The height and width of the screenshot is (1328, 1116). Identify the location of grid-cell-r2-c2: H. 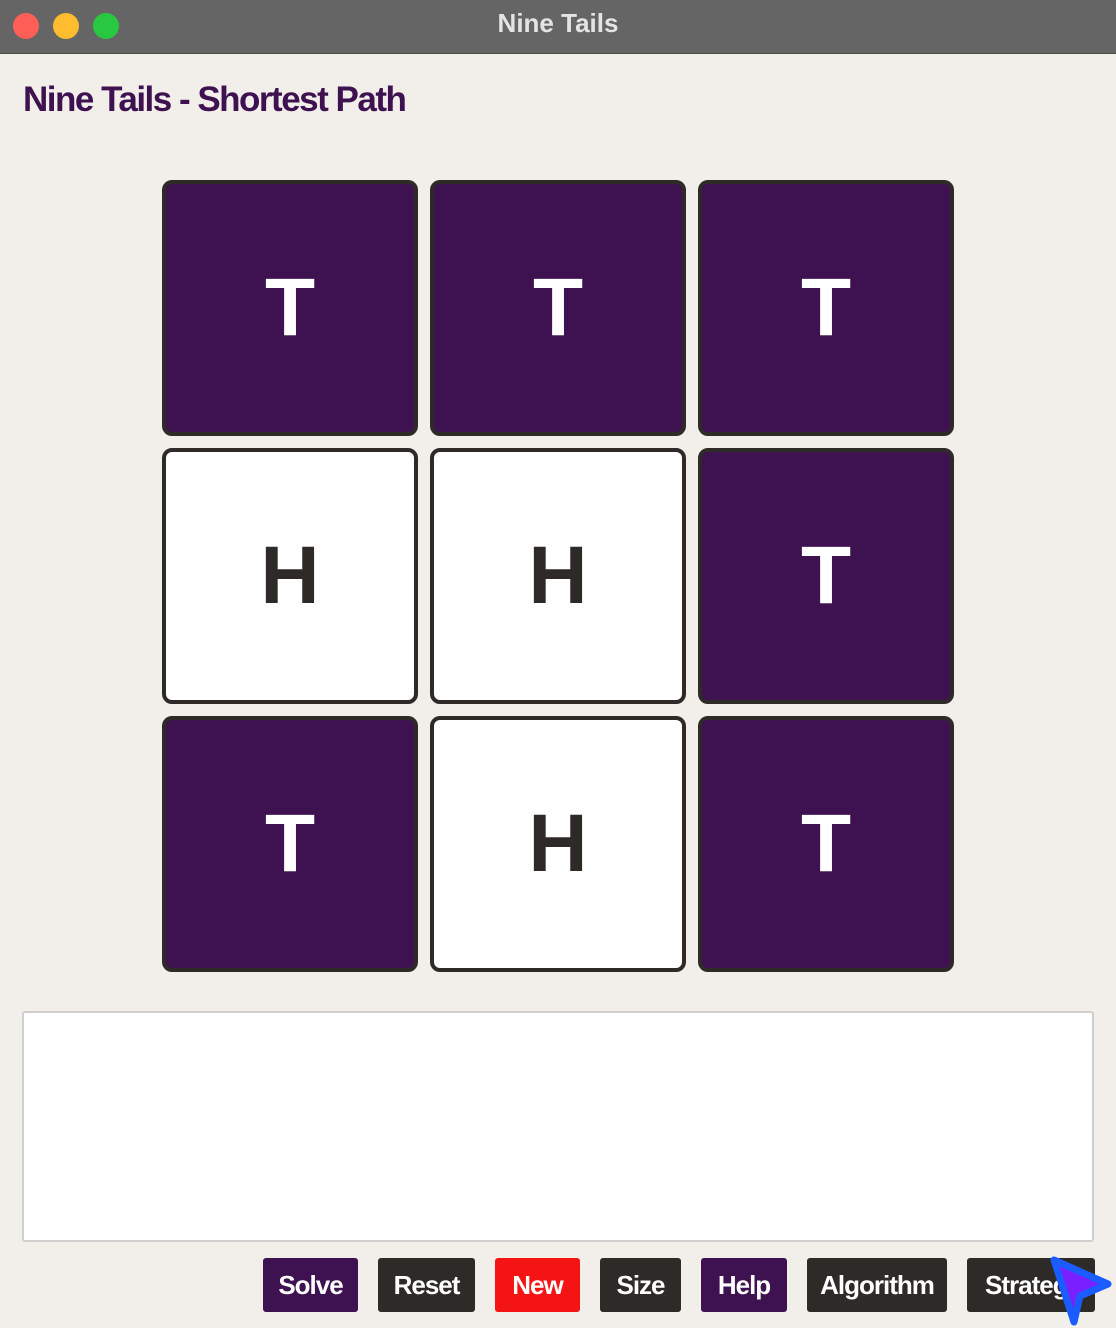
(558, 576).